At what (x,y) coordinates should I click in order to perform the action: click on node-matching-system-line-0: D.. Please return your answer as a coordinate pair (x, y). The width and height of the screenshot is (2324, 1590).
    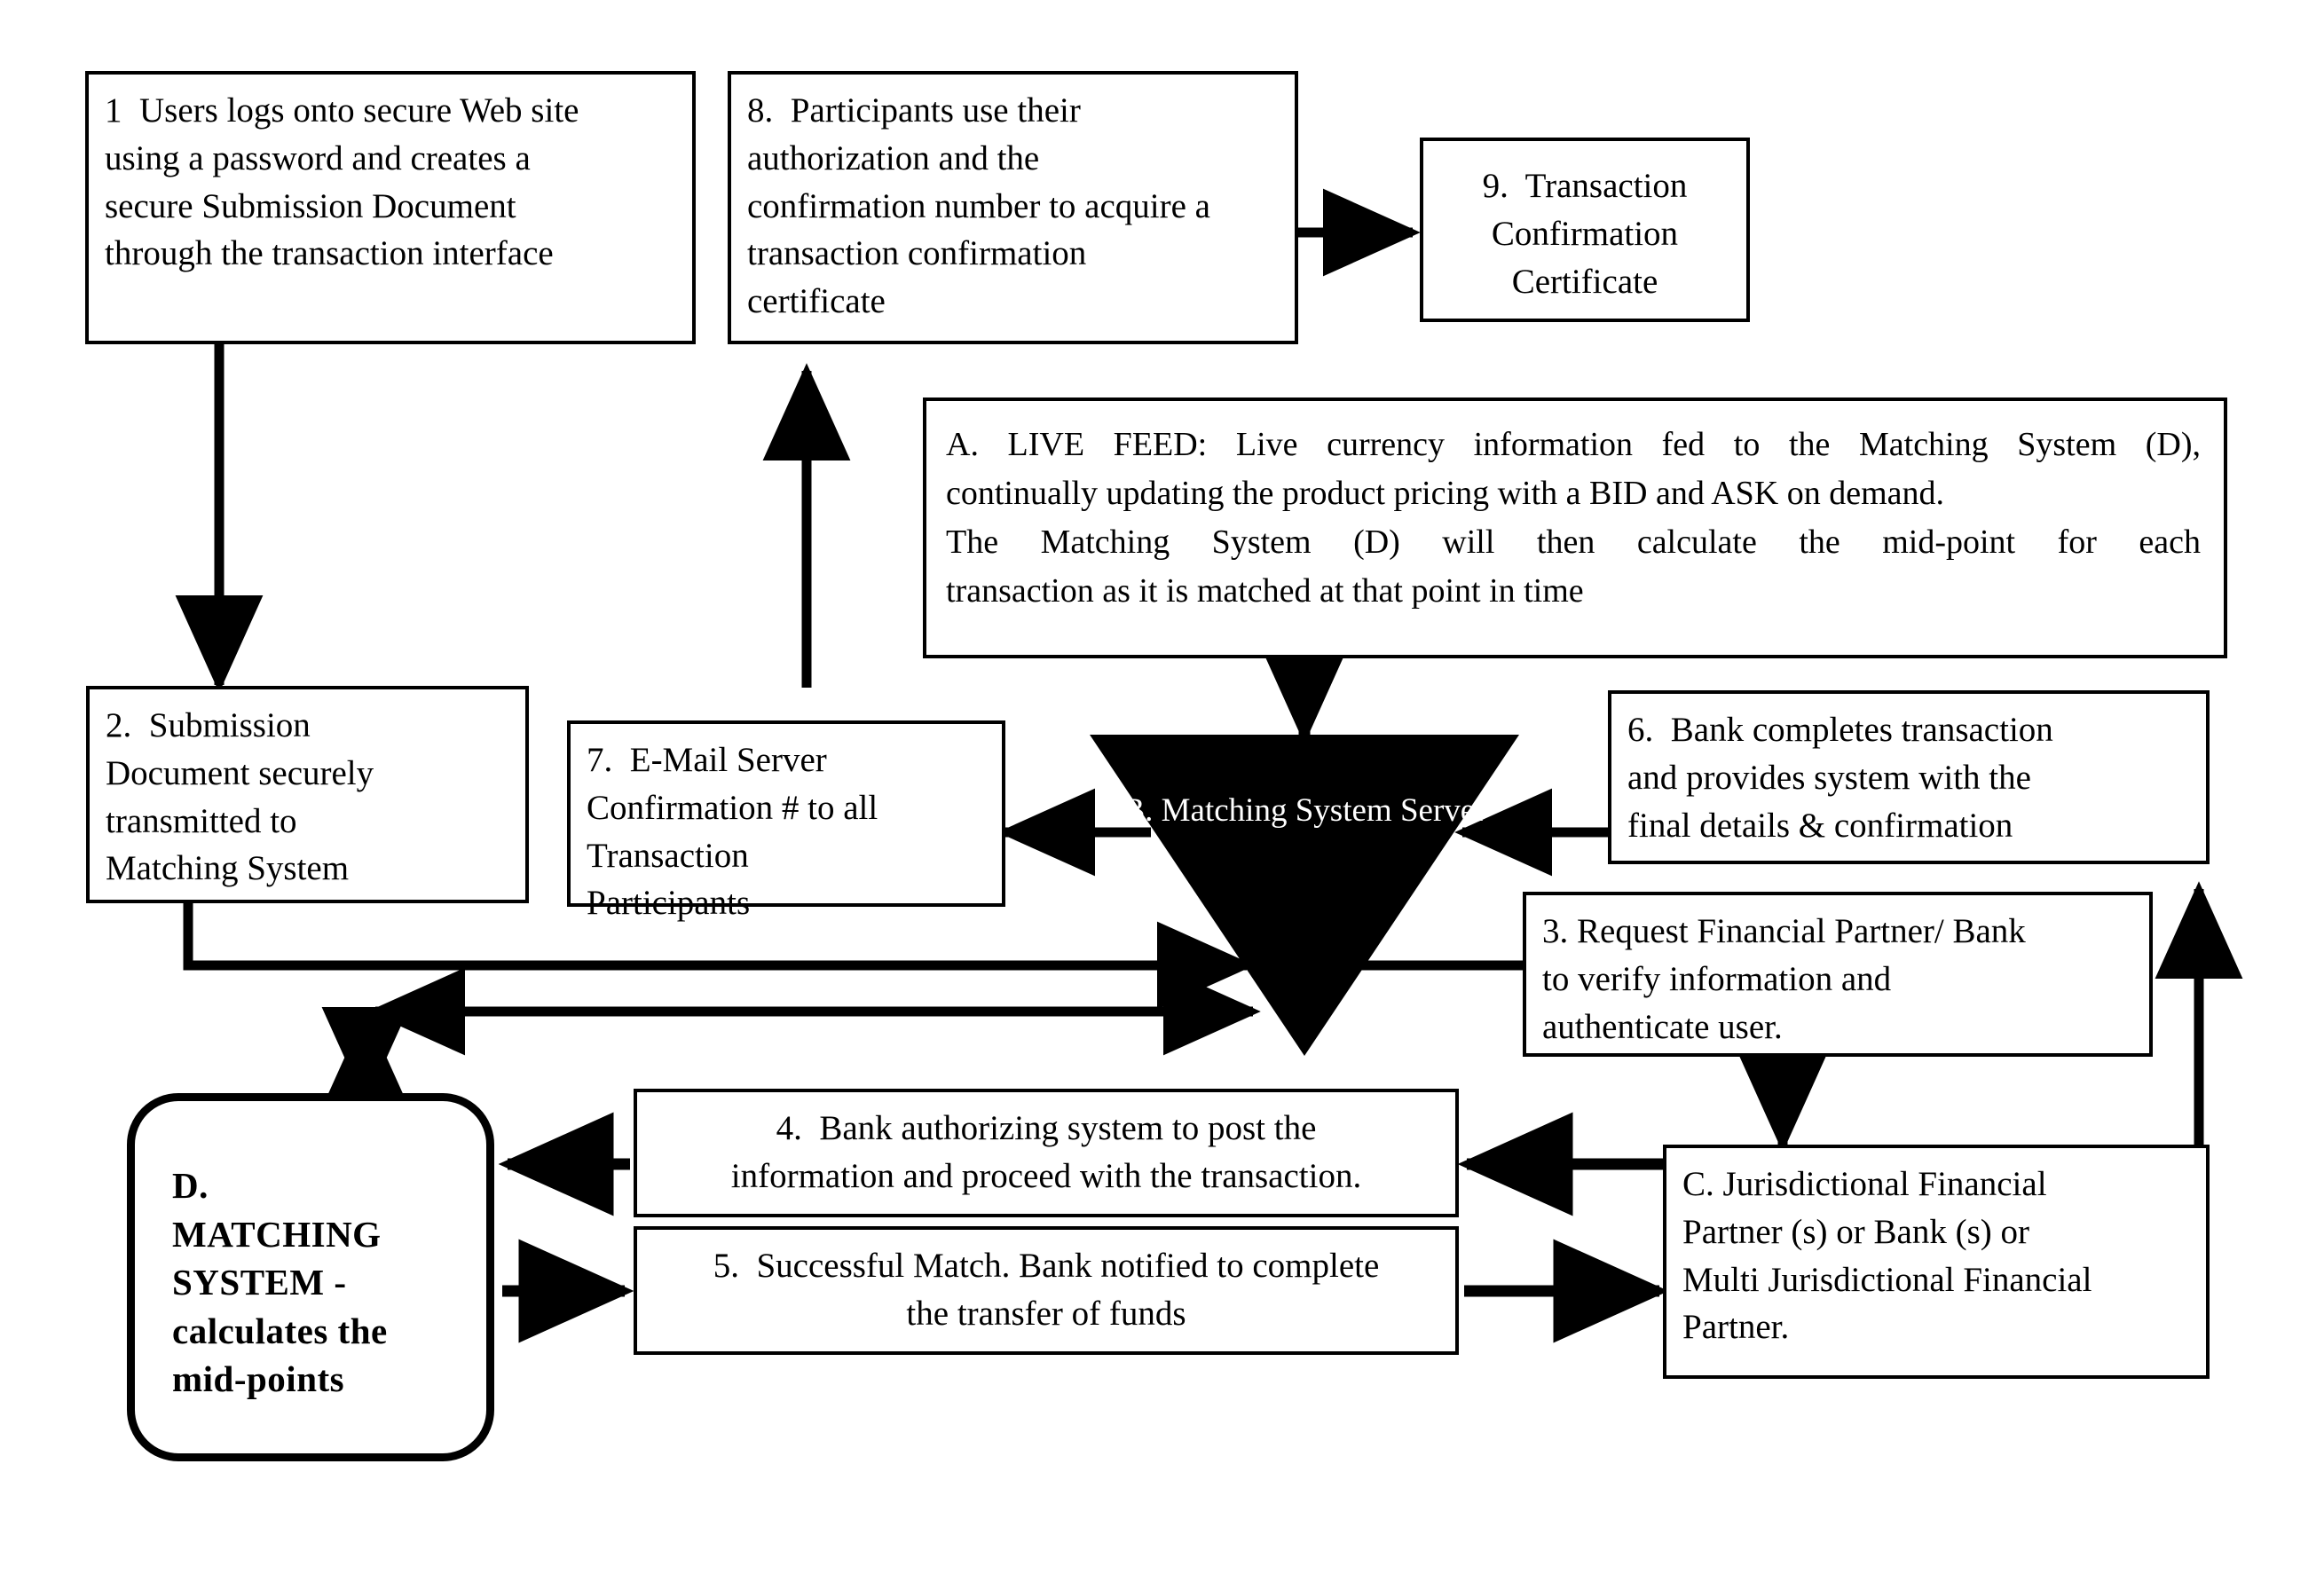
    Looking at the image, I should click on (190, 1185).